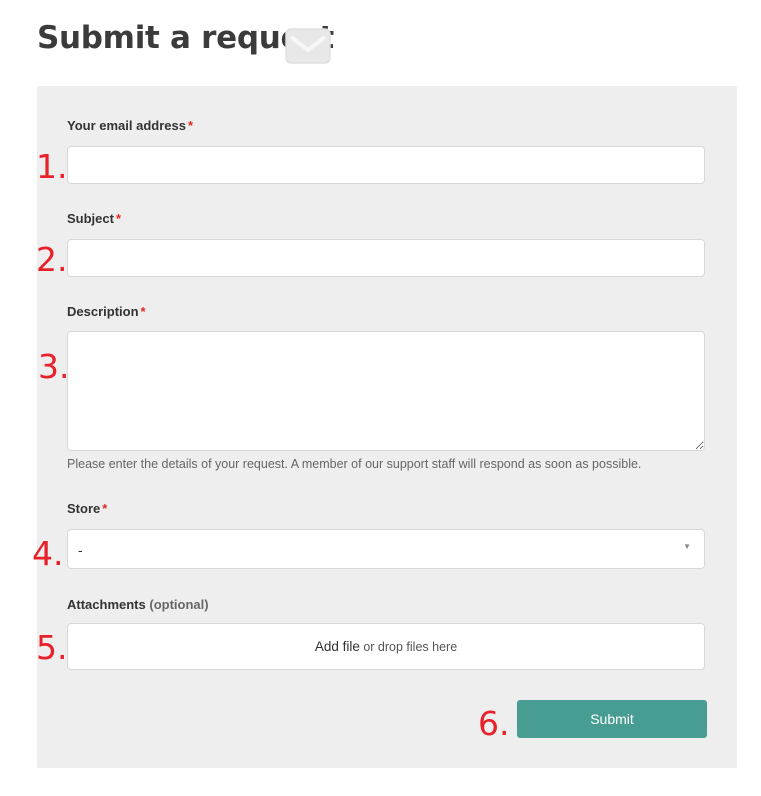  Describe the element at coordinates (52, 166) in the screenshot. I see `annotation-1: 1.` at that location.